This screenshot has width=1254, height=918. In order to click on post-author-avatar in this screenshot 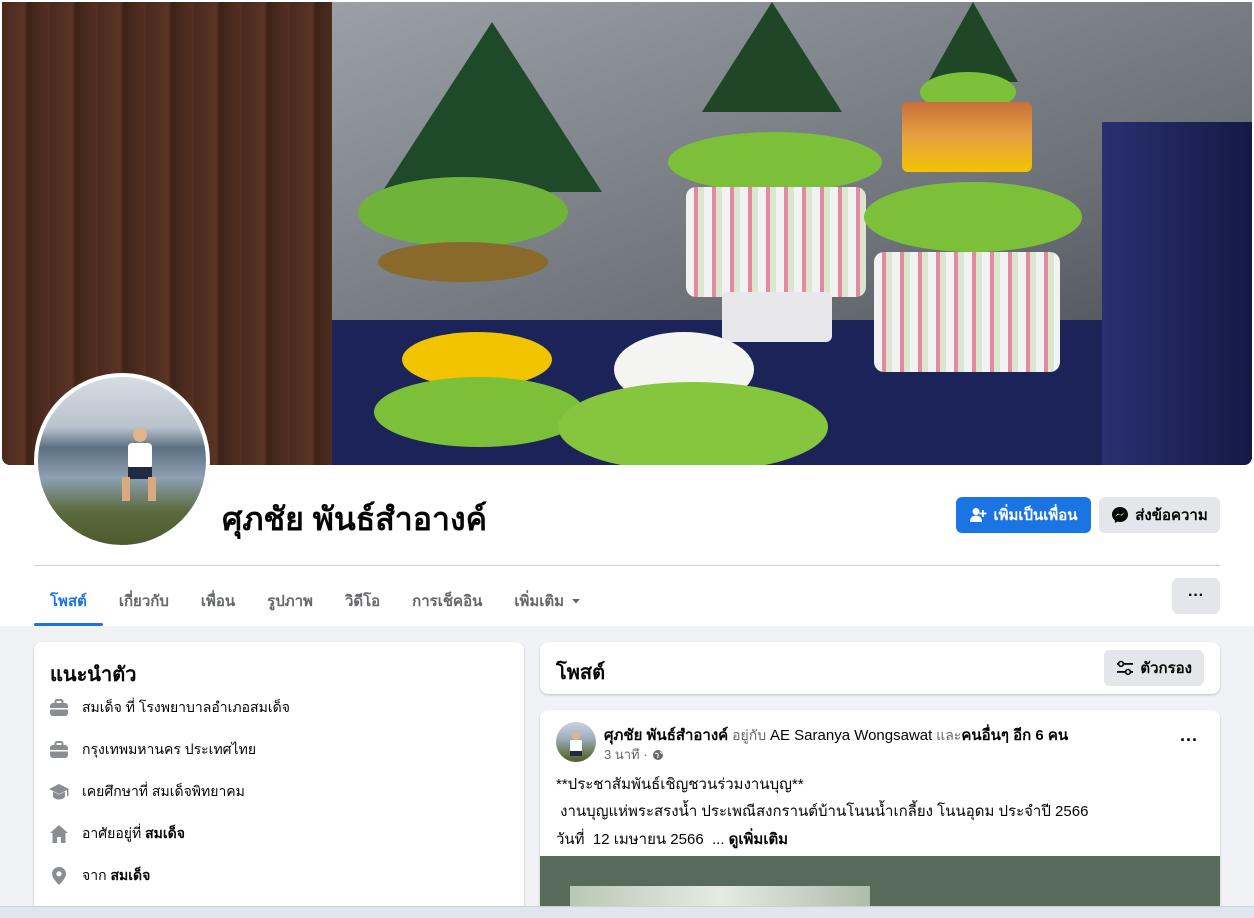, I will do `click(576, 742)`.